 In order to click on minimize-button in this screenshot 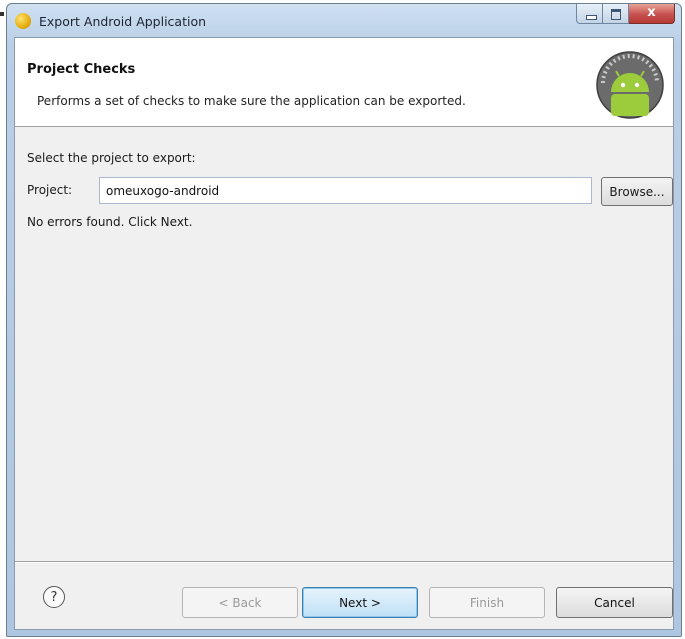, I will do `click(589, 14)`.